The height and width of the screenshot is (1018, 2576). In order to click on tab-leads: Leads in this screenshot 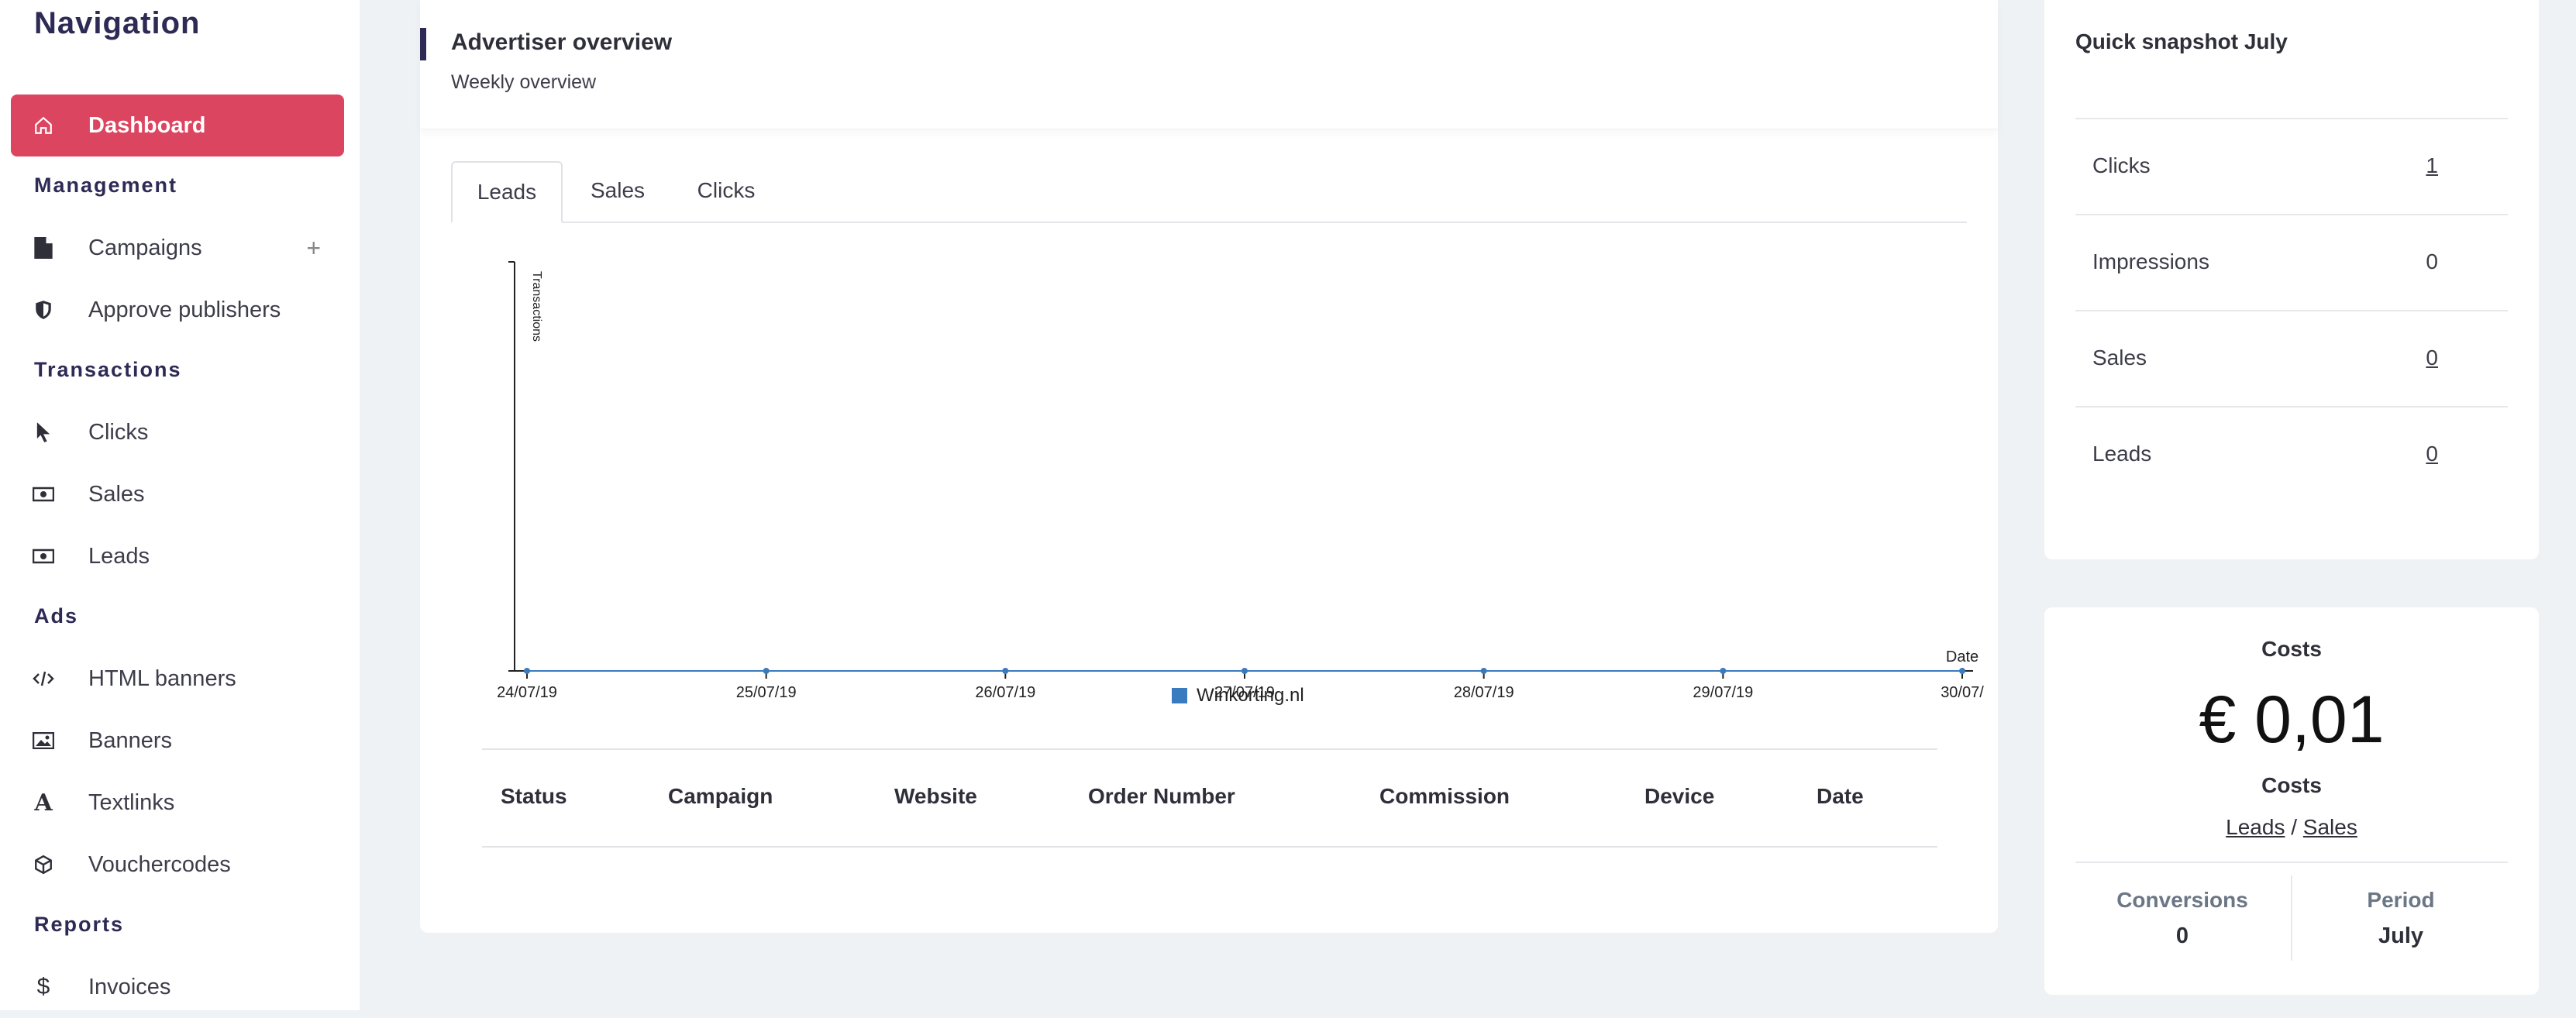, I will do `click(507, 192)`.